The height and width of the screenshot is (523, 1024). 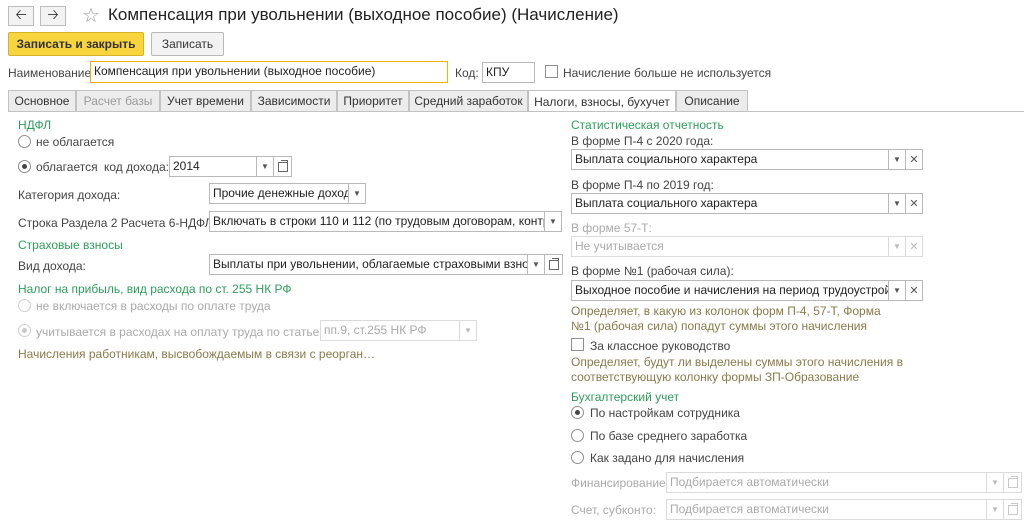 I want to click on star-icon: ☆, so click(x=91, y=15).